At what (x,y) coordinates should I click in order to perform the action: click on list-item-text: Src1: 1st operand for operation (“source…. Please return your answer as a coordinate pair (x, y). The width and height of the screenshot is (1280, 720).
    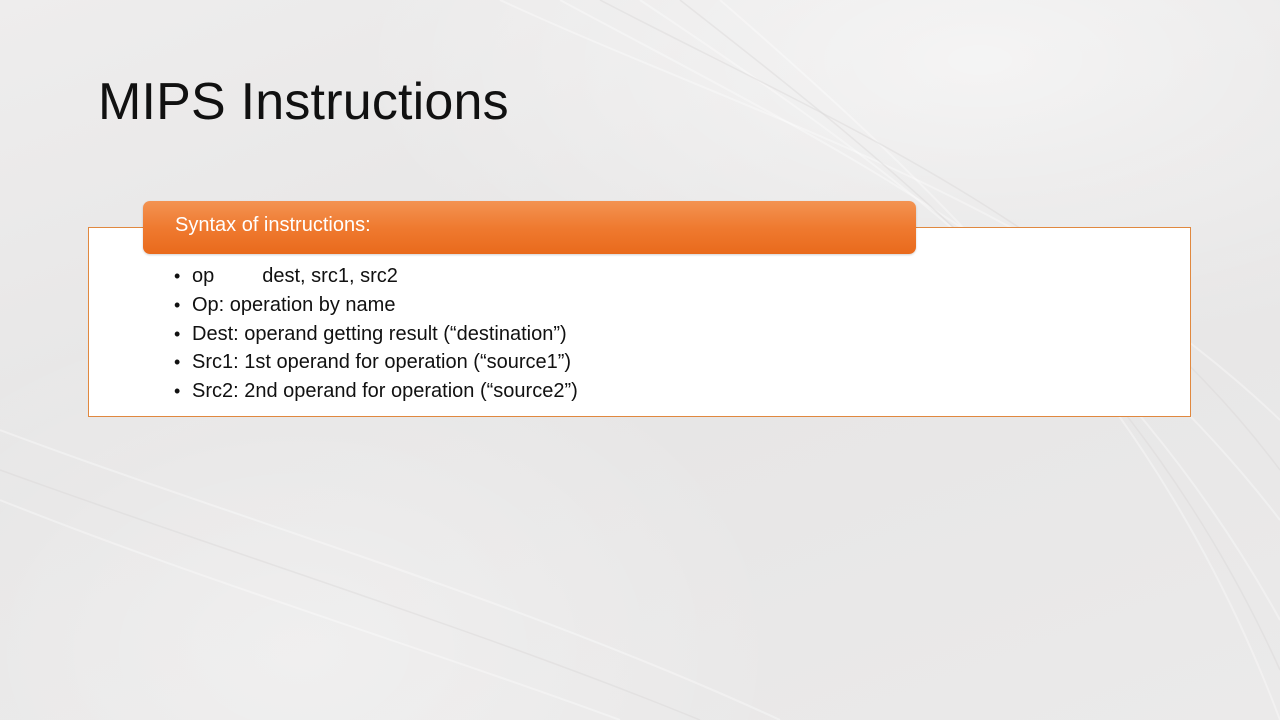
    Looking at the image, I should click on (382, 362).